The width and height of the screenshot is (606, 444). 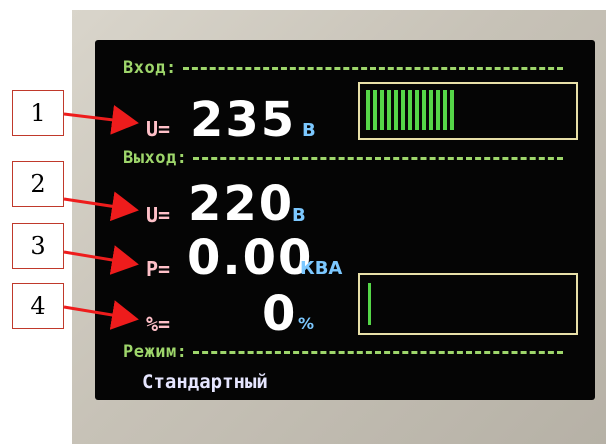 I want to click on callout-arrows, so click(x=101, y=217).